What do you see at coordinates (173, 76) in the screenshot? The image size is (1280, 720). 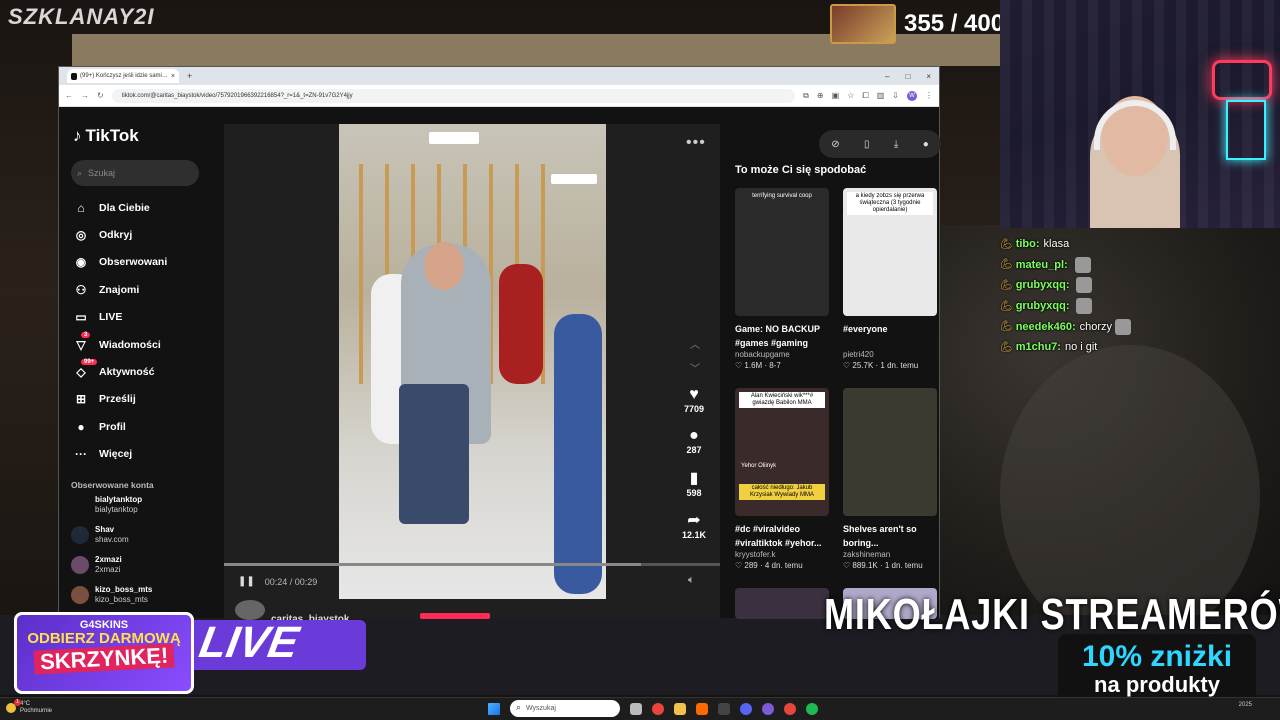 I see `close-tab-icon: ×` at bounding box center [173, 76].